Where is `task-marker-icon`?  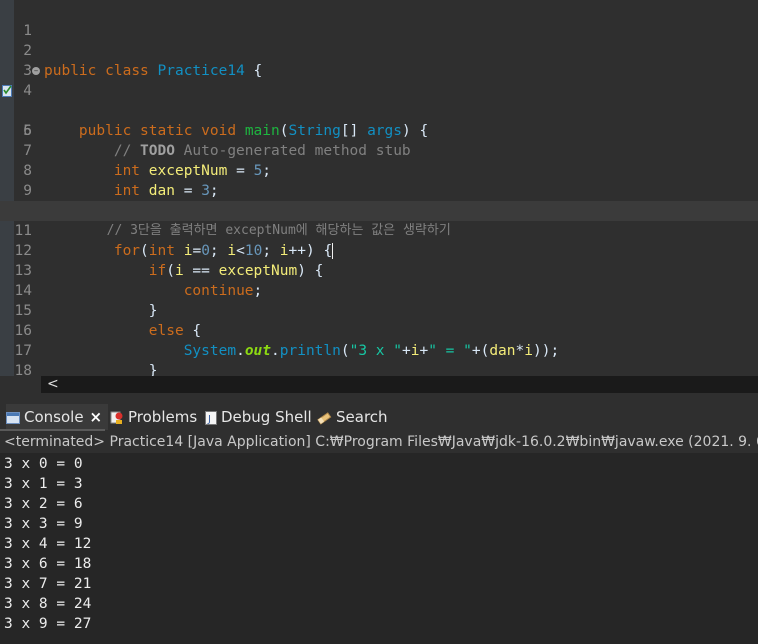
task-marker-icon is located at coordinates (7, 90).